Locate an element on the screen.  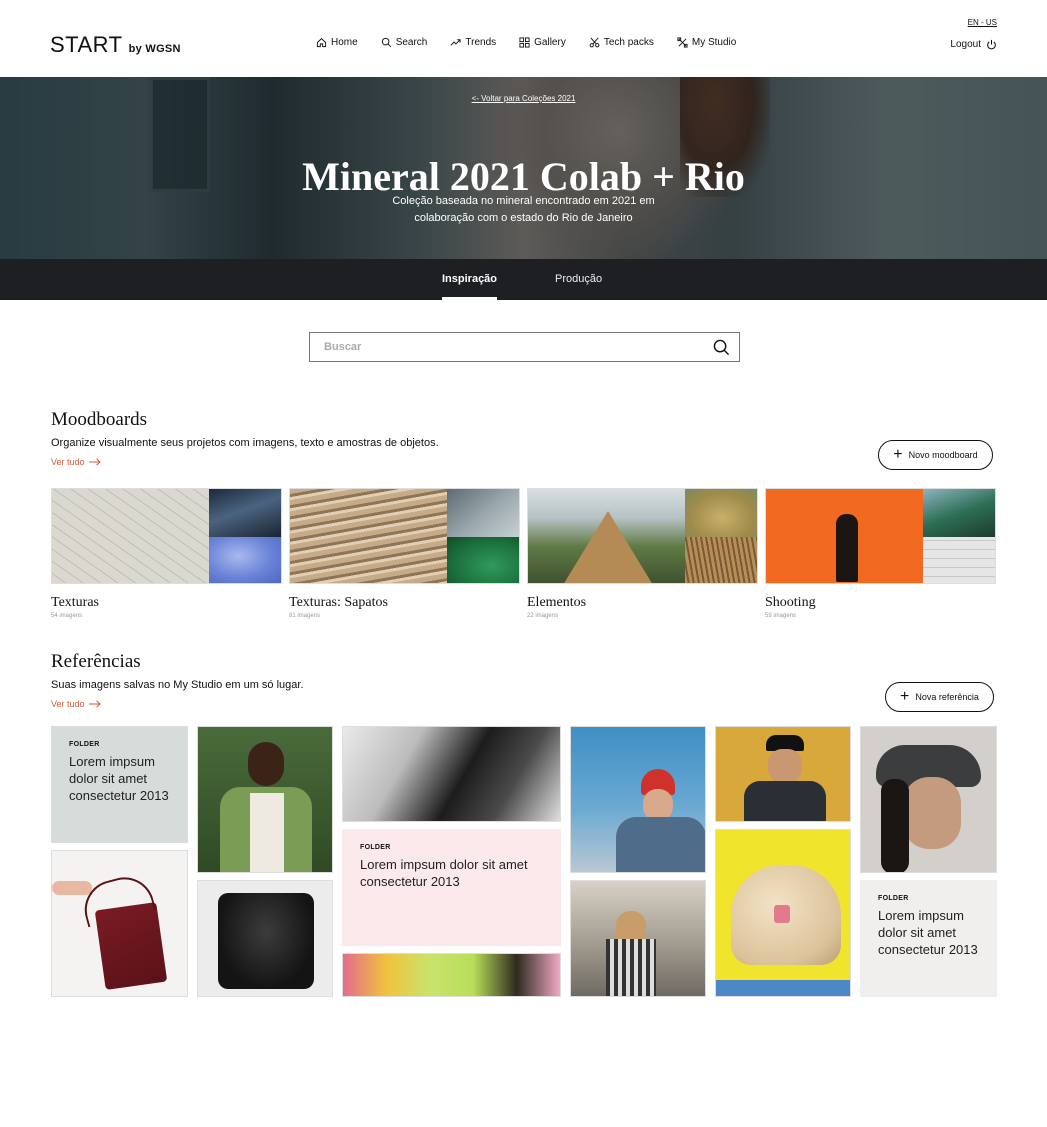
nav-my-studio: My Studio is located at coordinates (706, 42).